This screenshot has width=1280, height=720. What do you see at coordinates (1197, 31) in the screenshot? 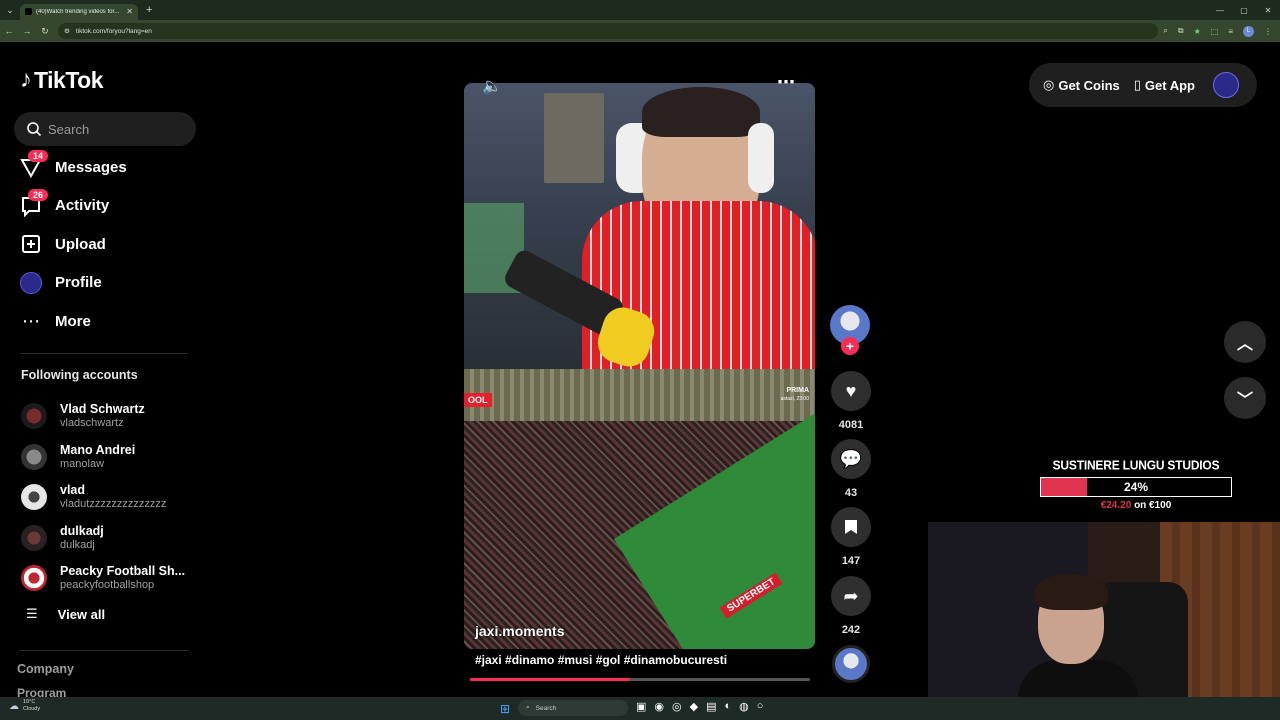
I see `bookmark-star-icon: ★` at bounding box center [1197, 31].